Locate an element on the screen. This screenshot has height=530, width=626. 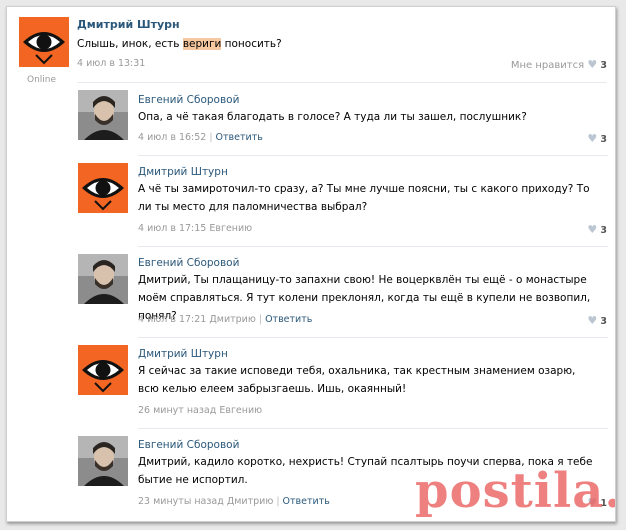
comment-timestamp: 23 минуты назад is located at coordinates (181, 501).